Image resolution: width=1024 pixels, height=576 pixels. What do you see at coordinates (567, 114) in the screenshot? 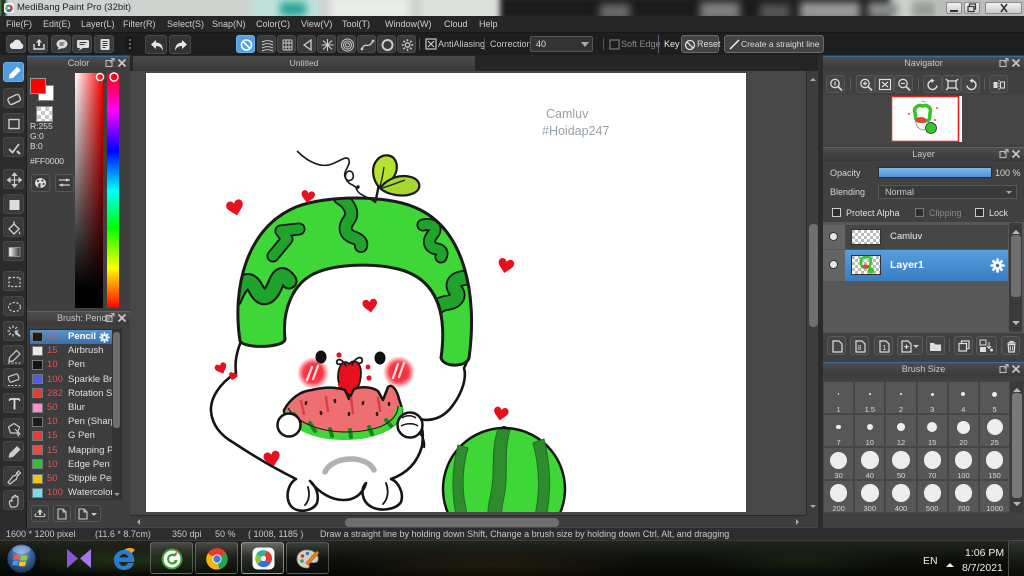
I see `svg-text: Camluv` at bounding box center [567, 114].